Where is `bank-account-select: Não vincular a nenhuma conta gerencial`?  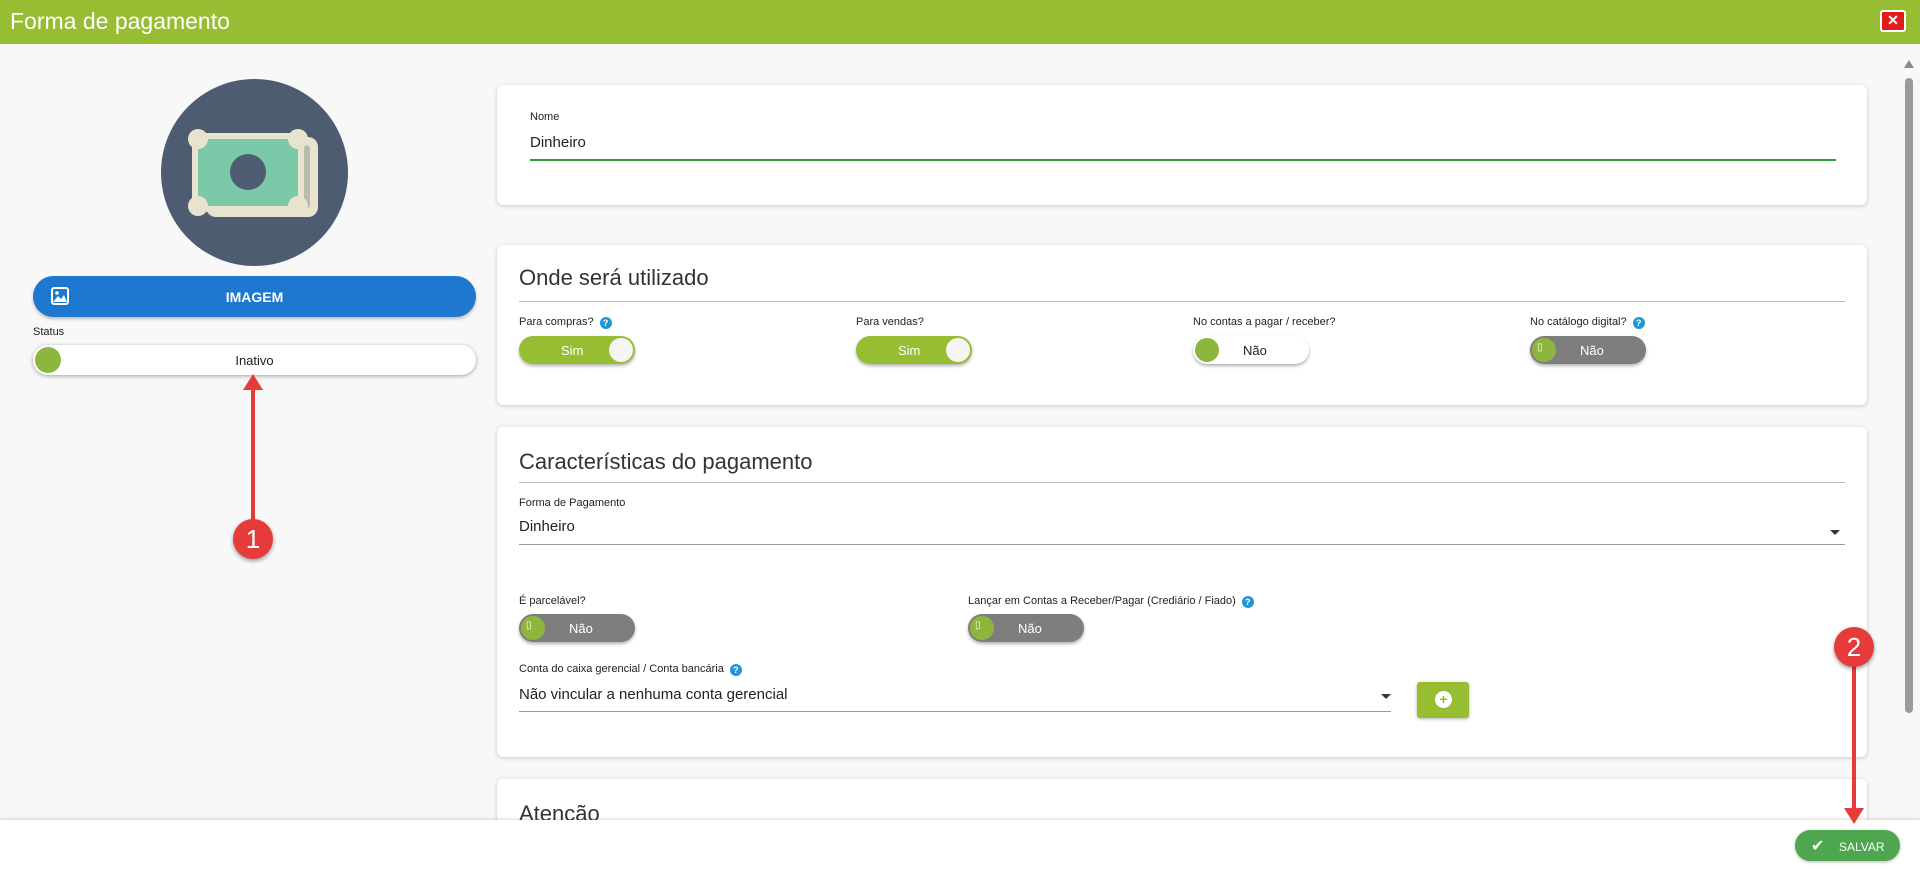 bank-account-select: Não vincular a nenhuma conta gerencial is located at coordinates (955, 696).